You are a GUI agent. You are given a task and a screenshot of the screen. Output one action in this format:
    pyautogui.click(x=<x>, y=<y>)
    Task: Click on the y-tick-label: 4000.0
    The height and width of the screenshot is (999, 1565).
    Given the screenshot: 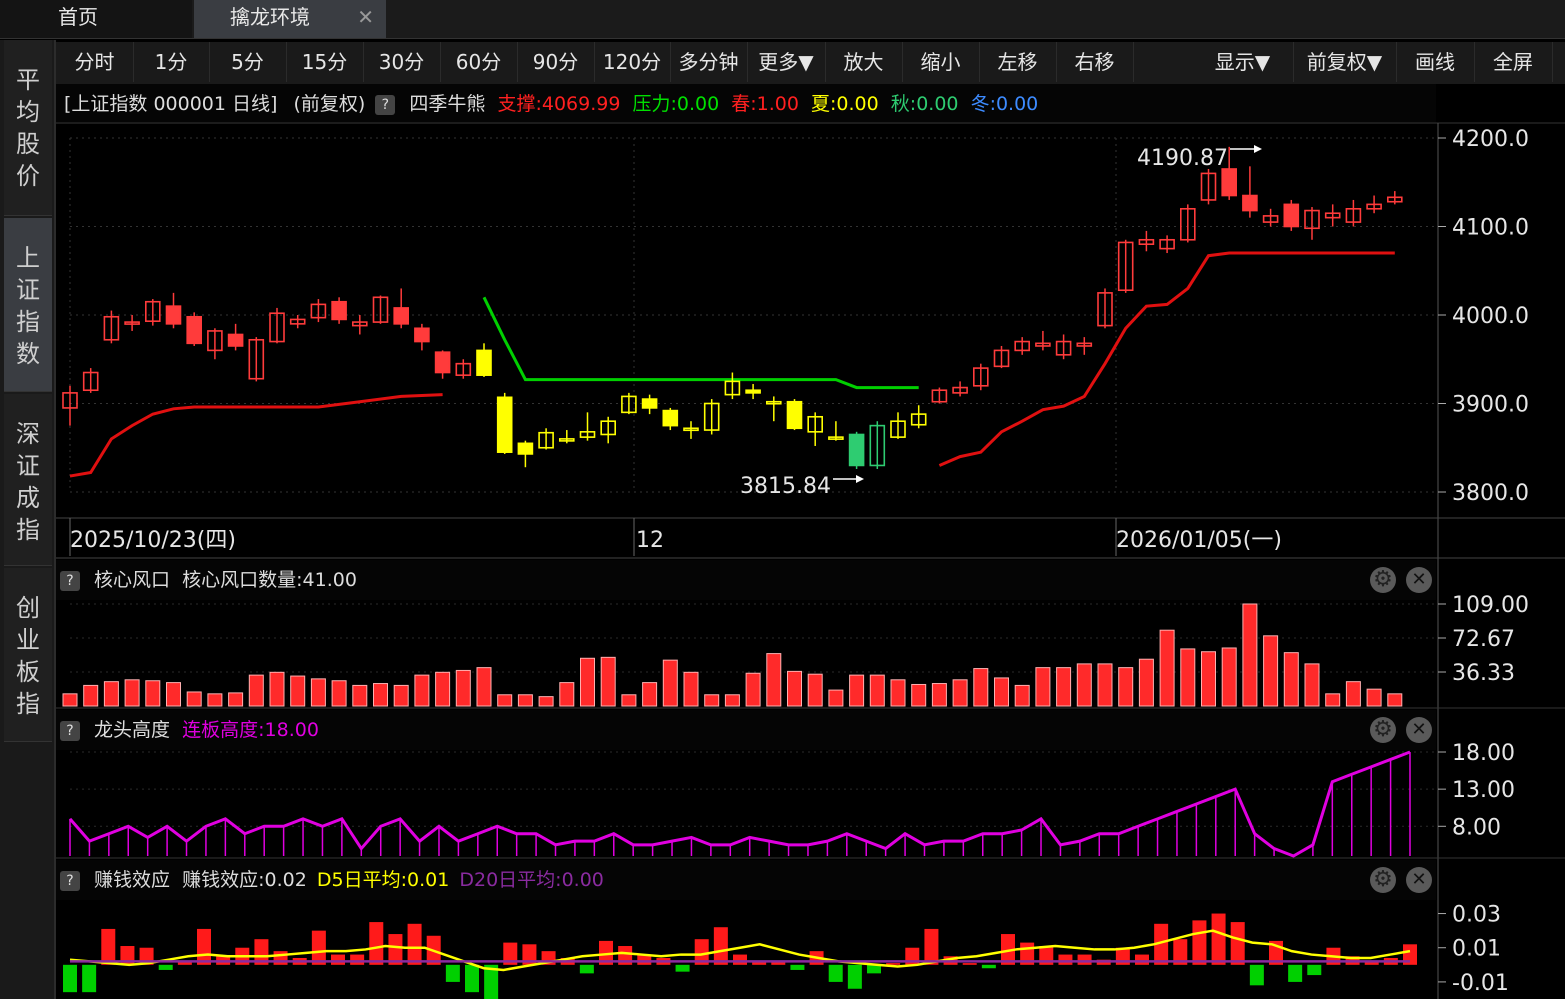 What is the action you would take?
    pyautogui.click(x=1490, y=316)
    